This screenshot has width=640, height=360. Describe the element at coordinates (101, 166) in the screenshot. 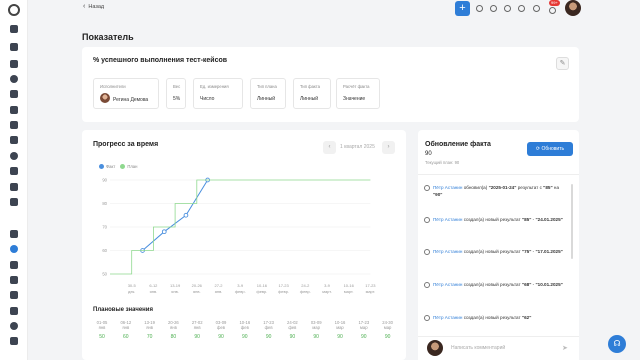

I see `fact-dot-icon` at that location.